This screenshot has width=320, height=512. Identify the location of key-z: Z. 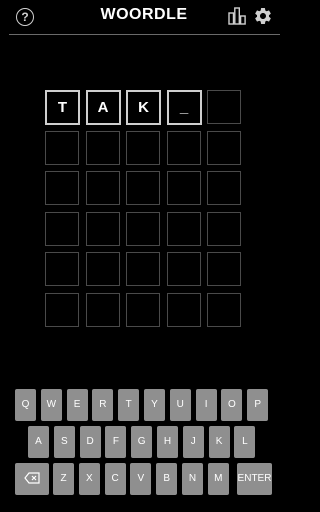
(63, 479).